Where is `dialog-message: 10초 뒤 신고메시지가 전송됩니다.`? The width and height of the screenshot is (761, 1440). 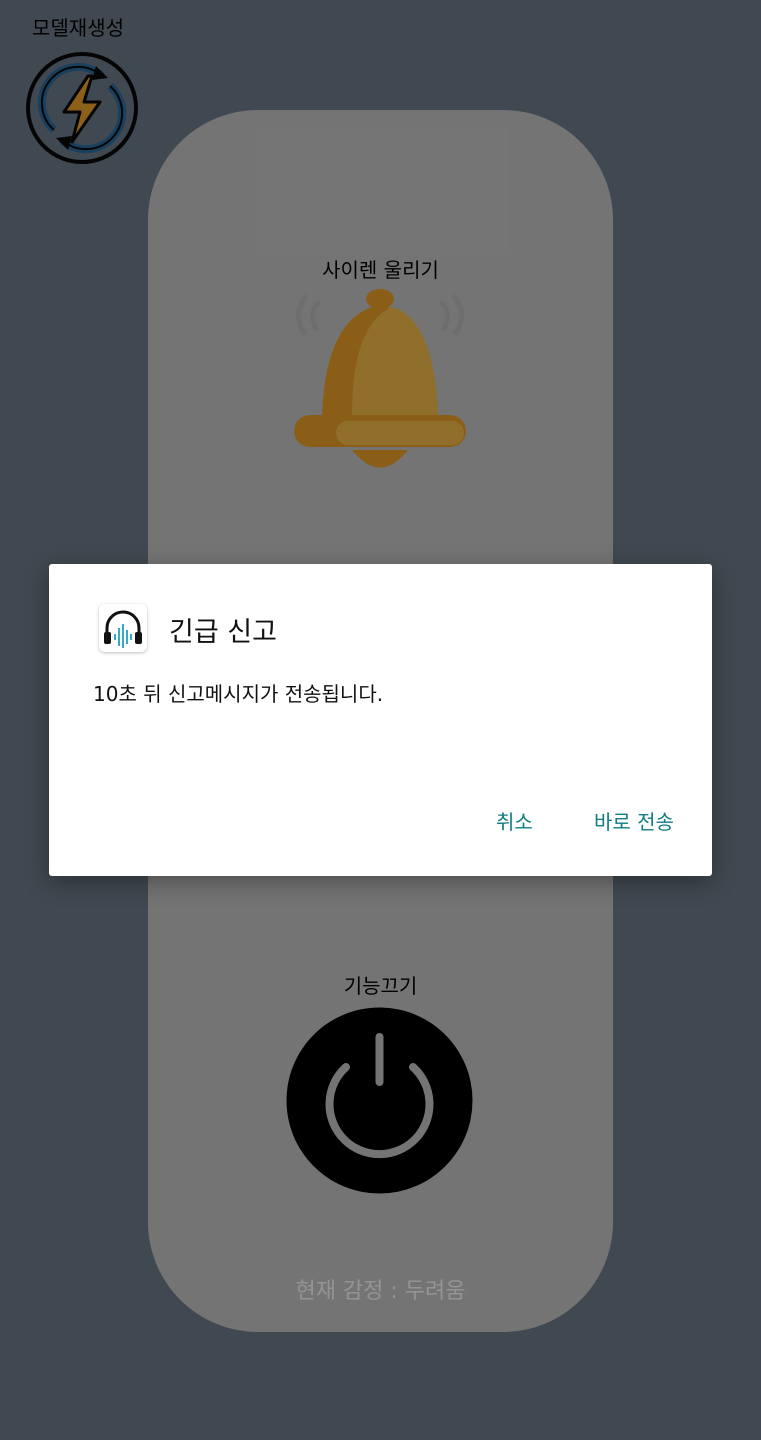 dialog-message: 10초 뒤 신고메시지가 전송됩니다. is located at coordinates (238, 694).